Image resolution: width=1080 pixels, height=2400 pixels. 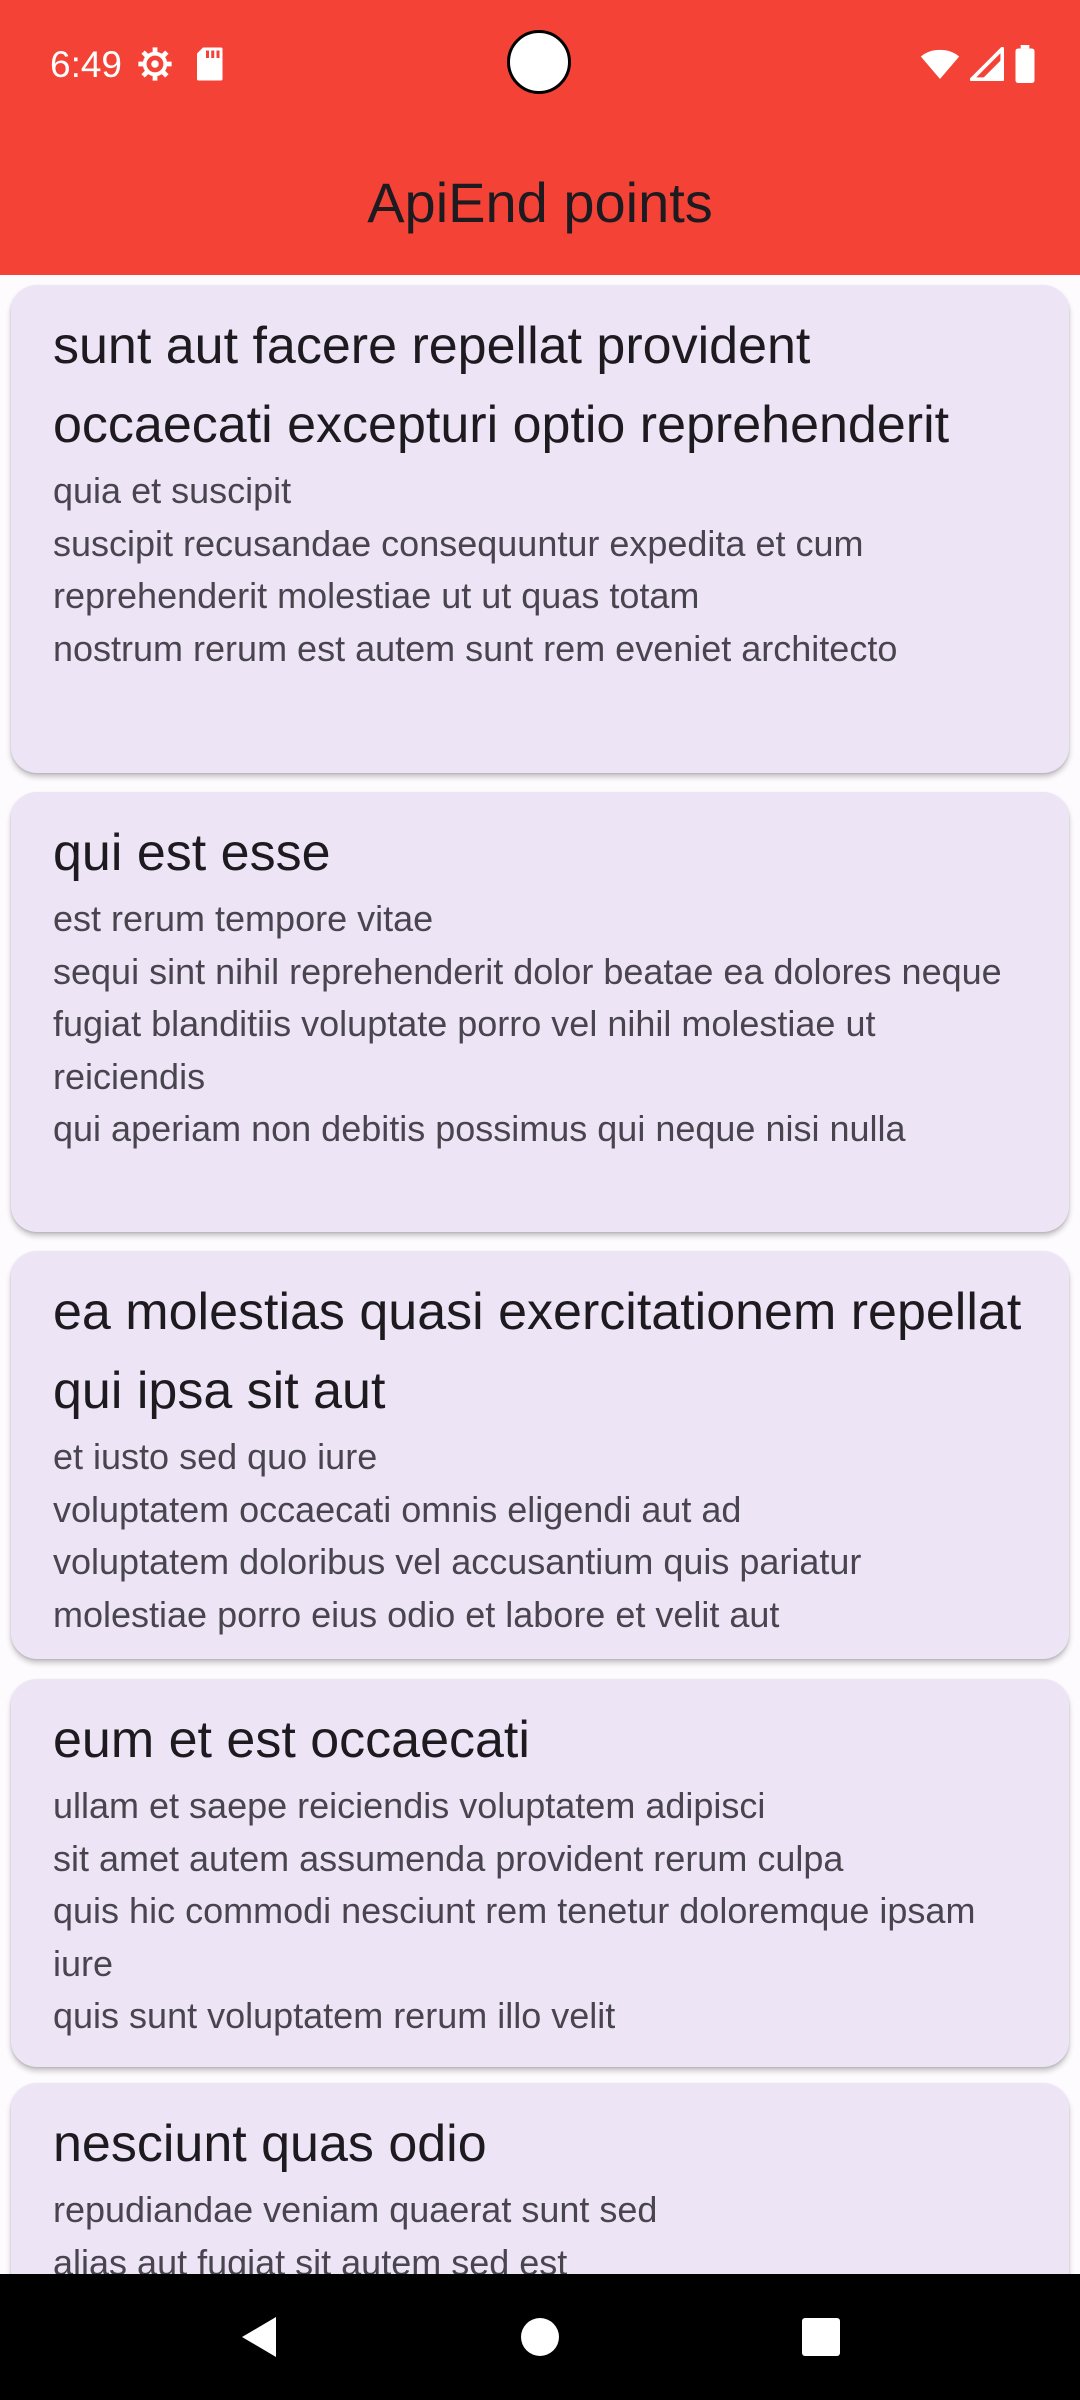 I want to click on post-title: nesciunt quas odio, so click(x=270, y=2144).